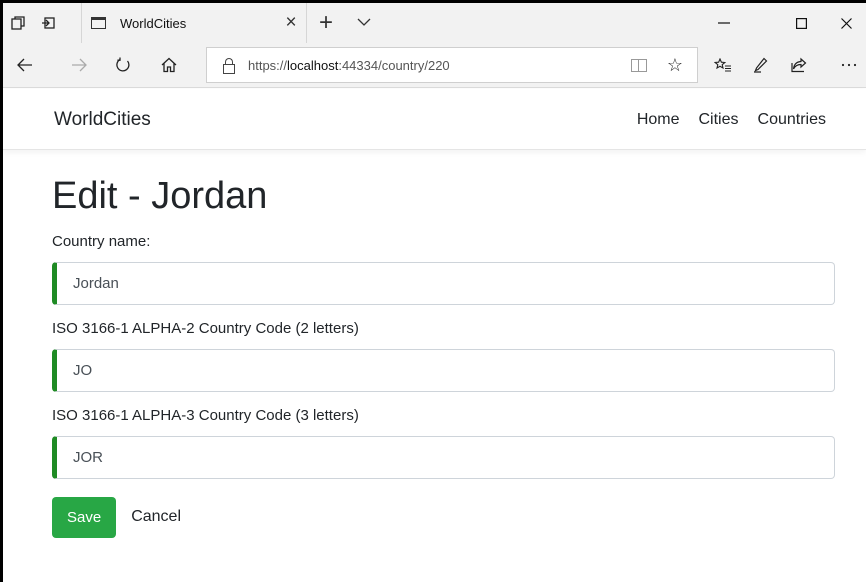 This screenshot has height=582, width=866. What do you see at coordinates (792, 120) in the screenshot?
I see `nav-link-countries: Countries` at bounding box center [792, 120].